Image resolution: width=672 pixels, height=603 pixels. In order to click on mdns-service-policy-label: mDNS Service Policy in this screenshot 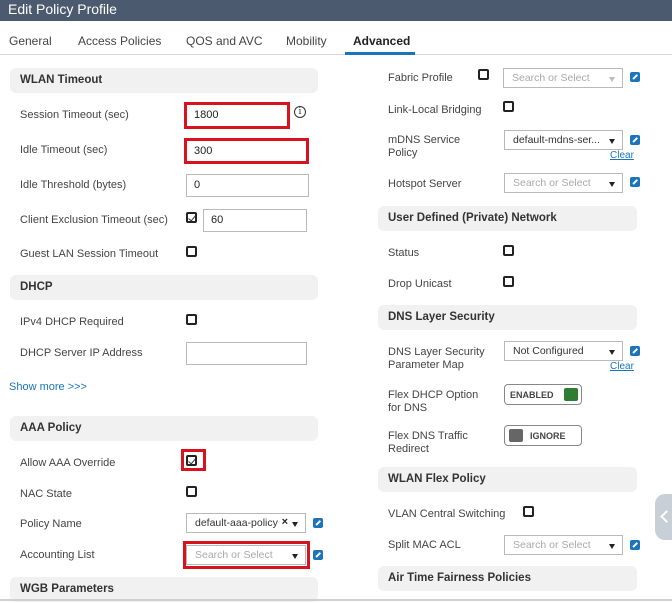, I will do `click(424, 146)`.